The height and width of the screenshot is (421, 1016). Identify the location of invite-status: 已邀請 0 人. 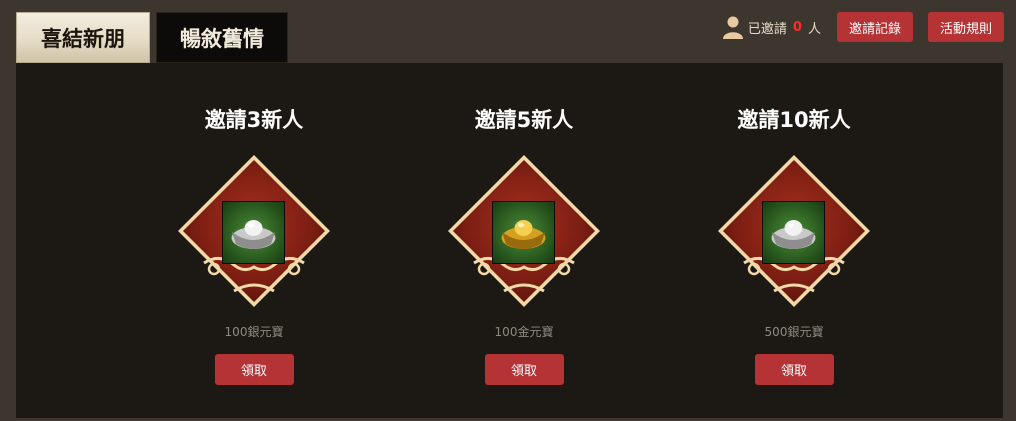
(771, 27).